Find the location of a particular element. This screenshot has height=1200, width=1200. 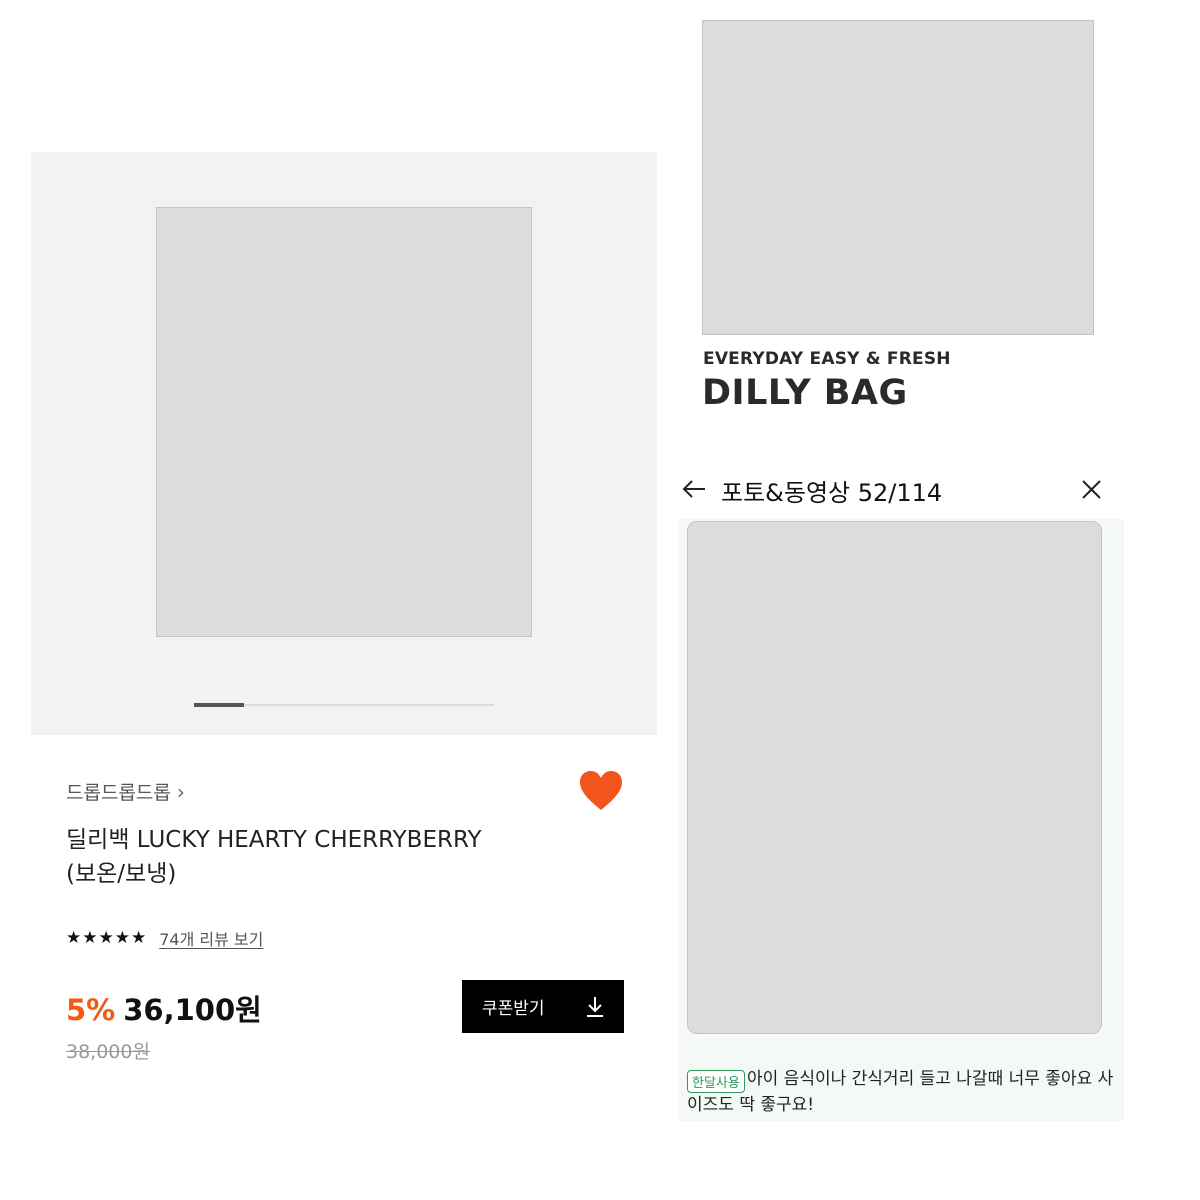

promo-photo is located at coordinates (898, 177).